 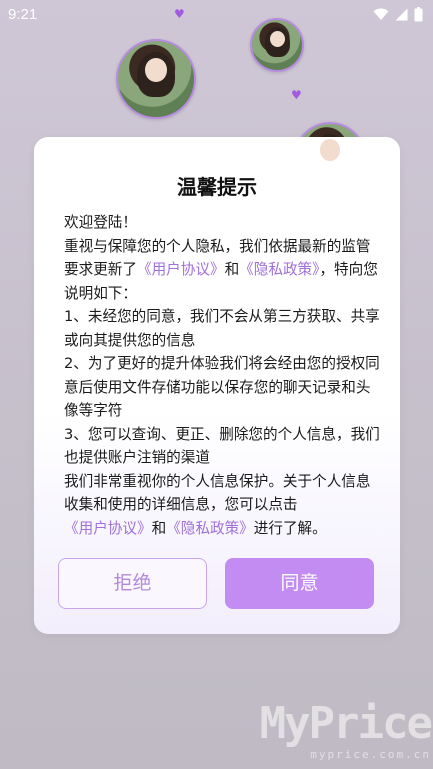 What do you see at coordinates (132, 583) in the screenshot?
I see `reject-button: 拒绝` at bounding box center [132, 583].